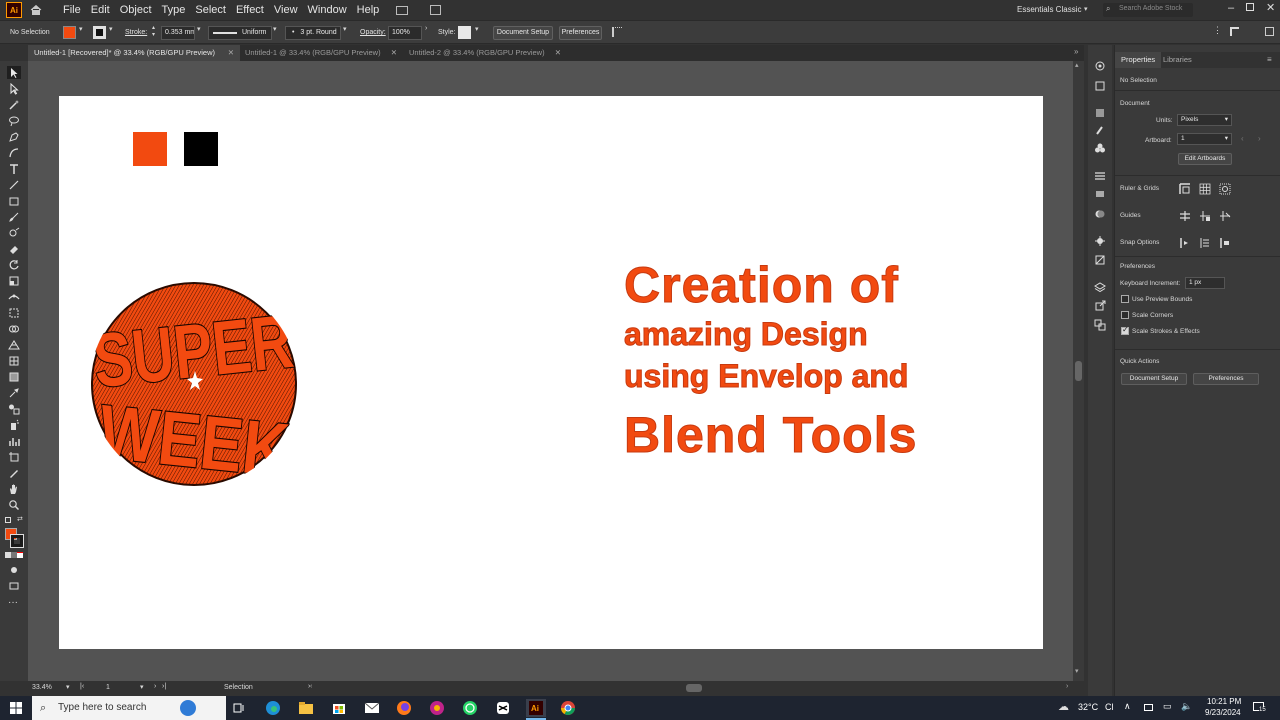 The image size is (1280, 720). Describe the element at coordinates (8, 520) in the screenshot. I see `default-colors-icon` at that location.